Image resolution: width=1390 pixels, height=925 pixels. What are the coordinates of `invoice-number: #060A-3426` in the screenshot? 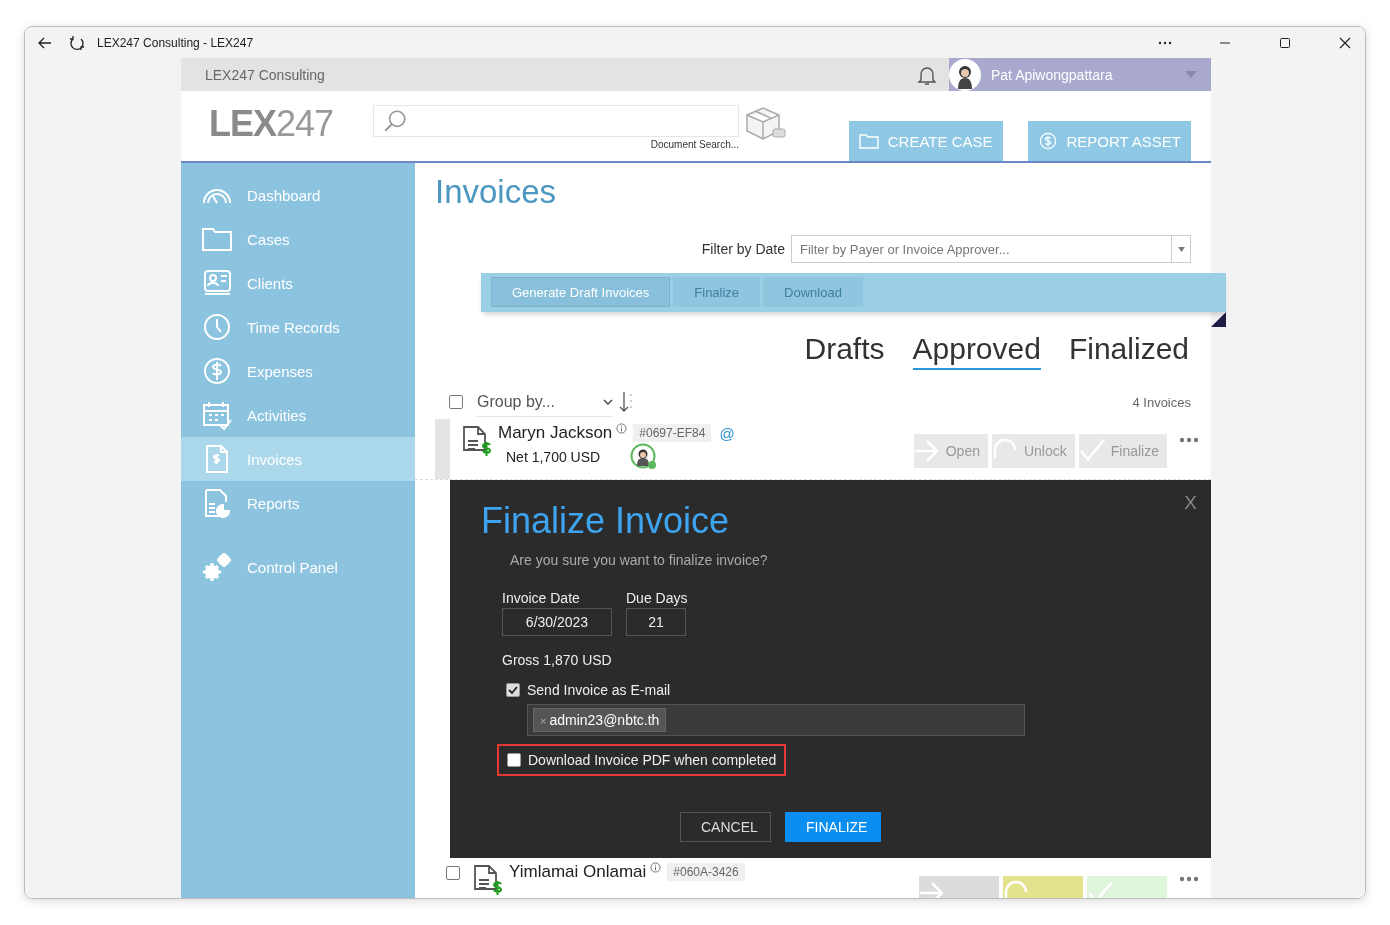 It's located at (706, 872).